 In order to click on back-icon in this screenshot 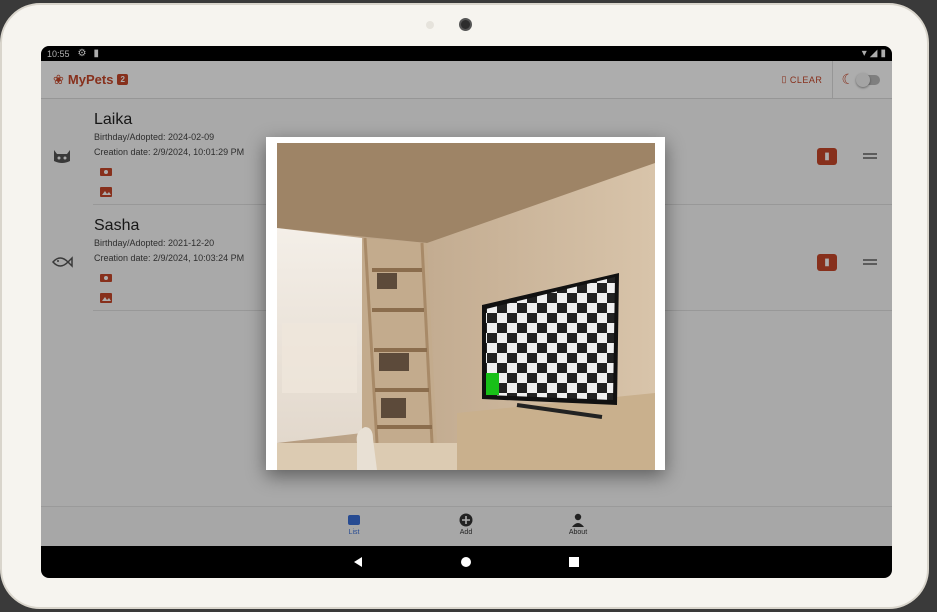, I will do `click(358, 562)`.